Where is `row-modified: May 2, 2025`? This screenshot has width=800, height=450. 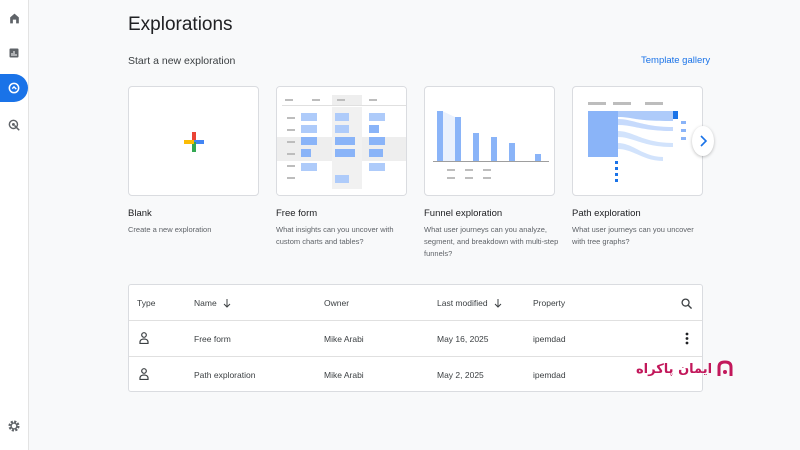 row-modified: May 2, 2025 is located at coordinates (460, 375).